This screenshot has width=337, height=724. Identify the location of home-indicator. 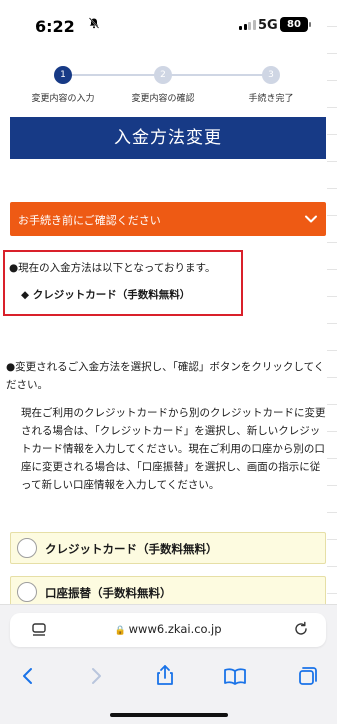
(169, 715).